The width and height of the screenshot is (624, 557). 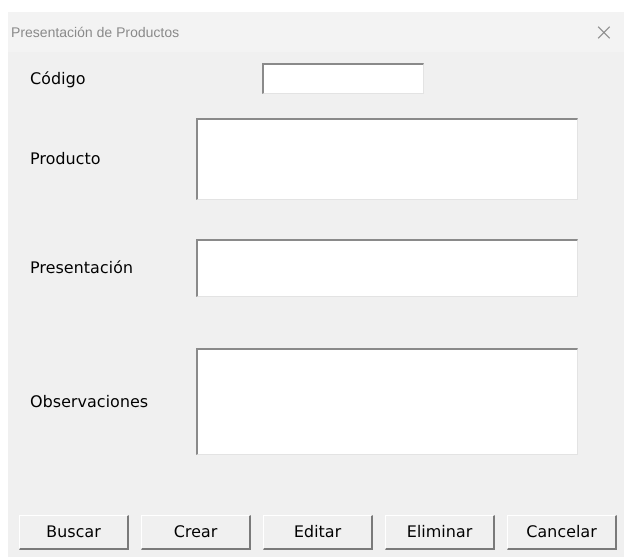 I want to click on field-label: Observaciones, so click(x=90, y=401).